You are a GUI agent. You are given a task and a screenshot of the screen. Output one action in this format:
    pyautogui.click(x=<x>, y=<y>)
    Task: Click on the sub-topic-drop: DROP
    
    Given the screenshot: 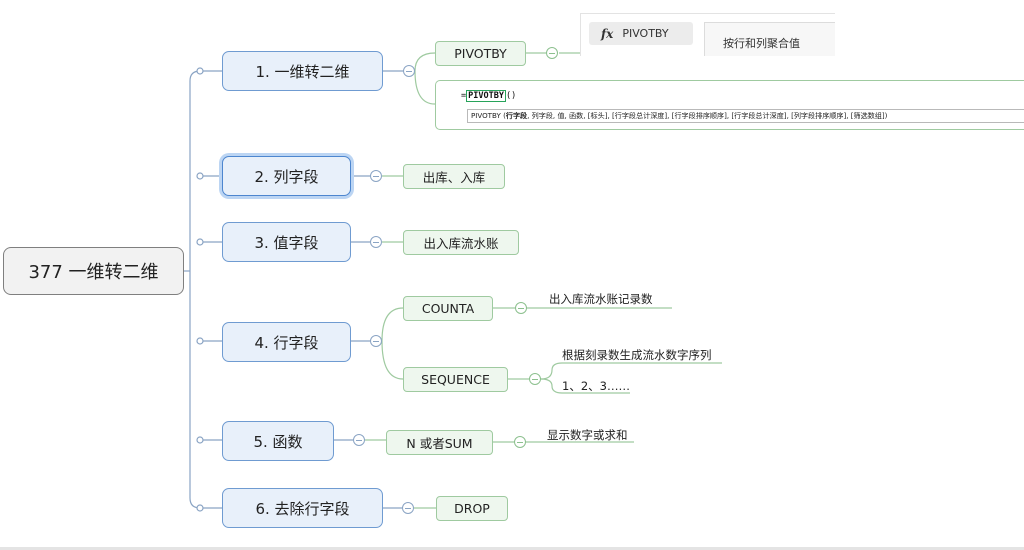 What is the action you would take?
    pyautogui.click(x=472, y=508)
    